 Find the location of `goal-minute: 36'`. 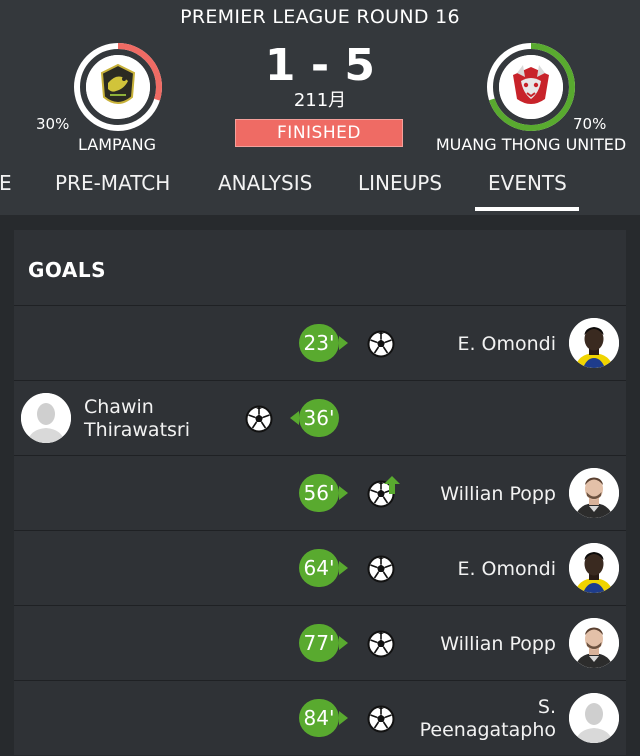

goal-minute: 36' is located at coordinates (319, 418).